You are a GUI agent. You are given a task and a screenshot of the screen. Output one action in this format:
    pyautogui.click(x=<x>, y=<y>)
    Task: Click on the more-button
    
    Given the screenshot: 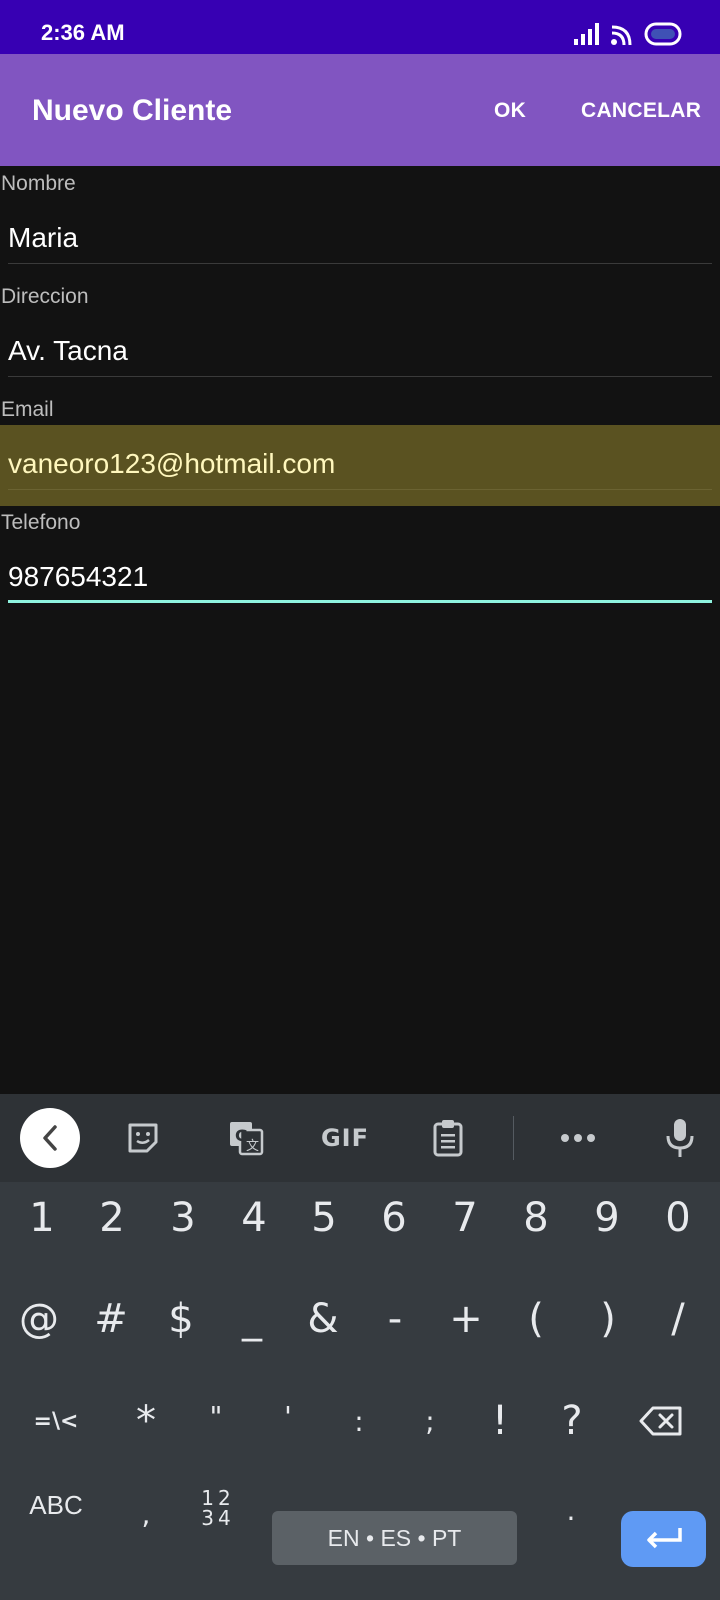 What is the action you would take?
    pyautogui.click(x=578, y=1138)
    